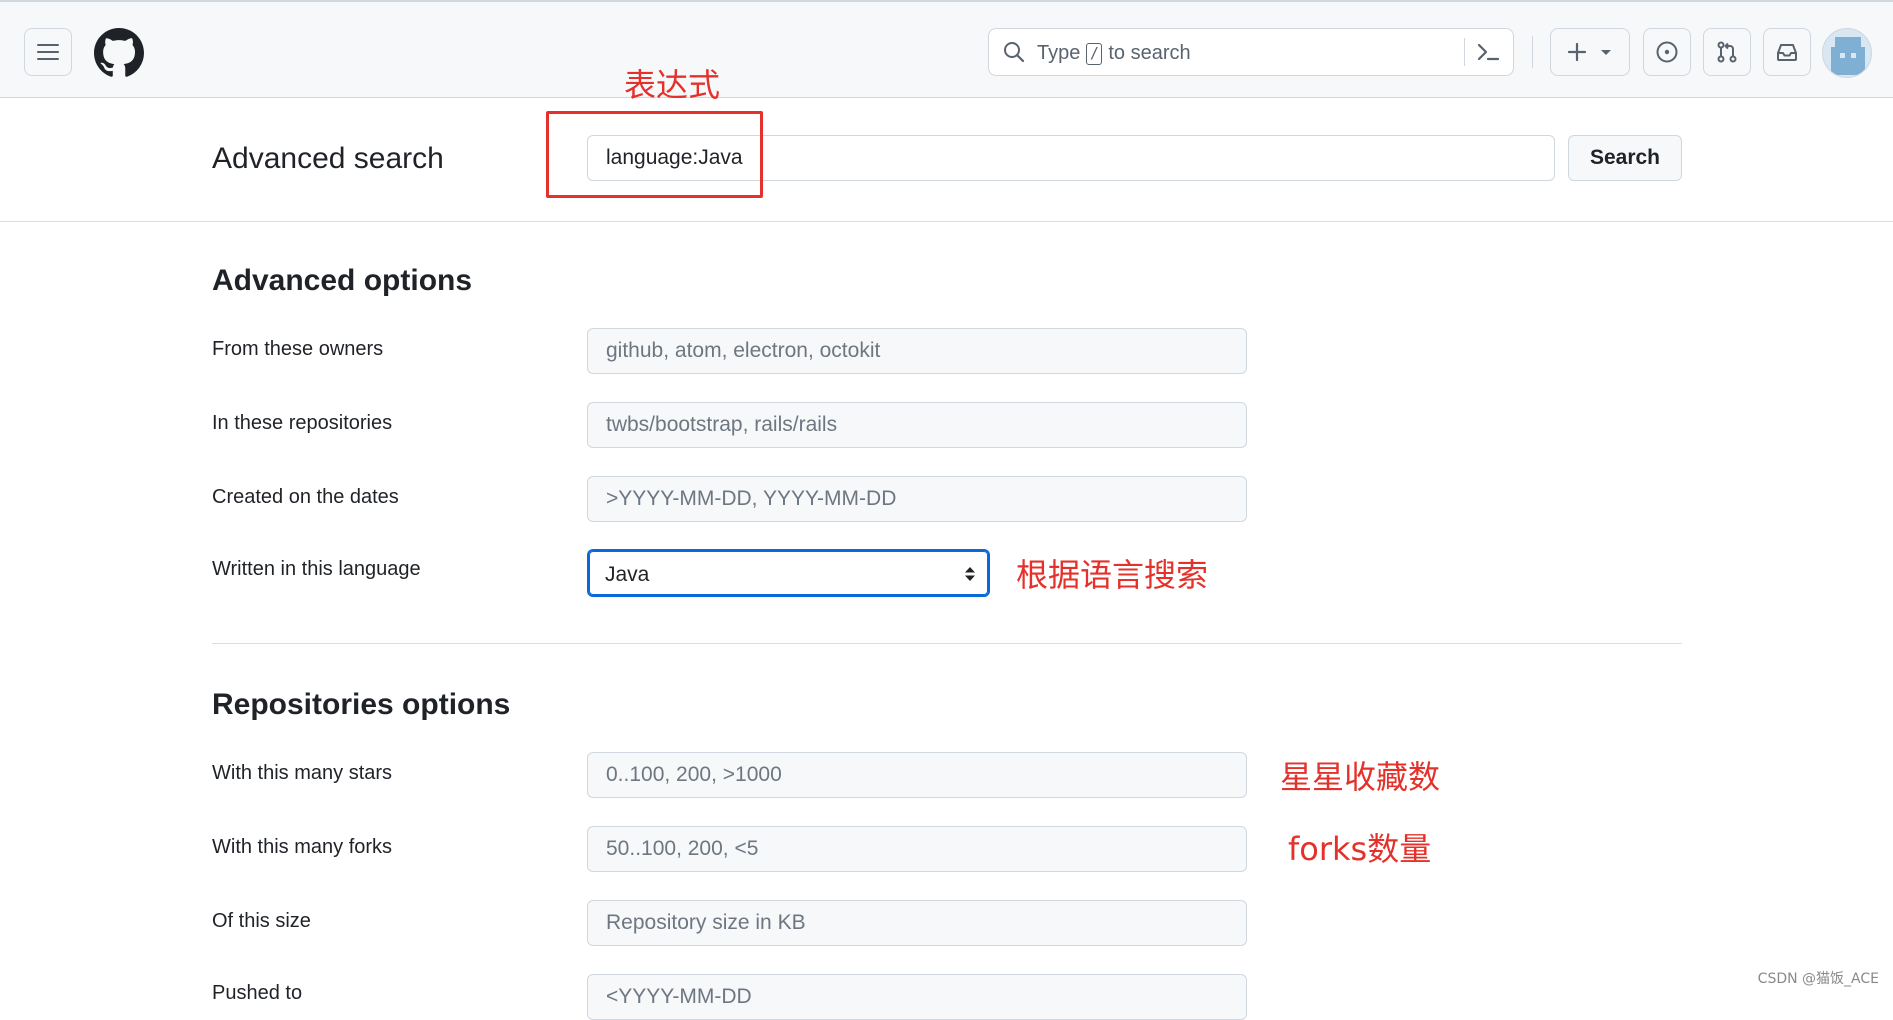 The image size is (1893, 1020). What do you see at coordinates (302, 773) in the screenshot?
I see `stars-label: With this many stars` at bounding box center [302, 773].